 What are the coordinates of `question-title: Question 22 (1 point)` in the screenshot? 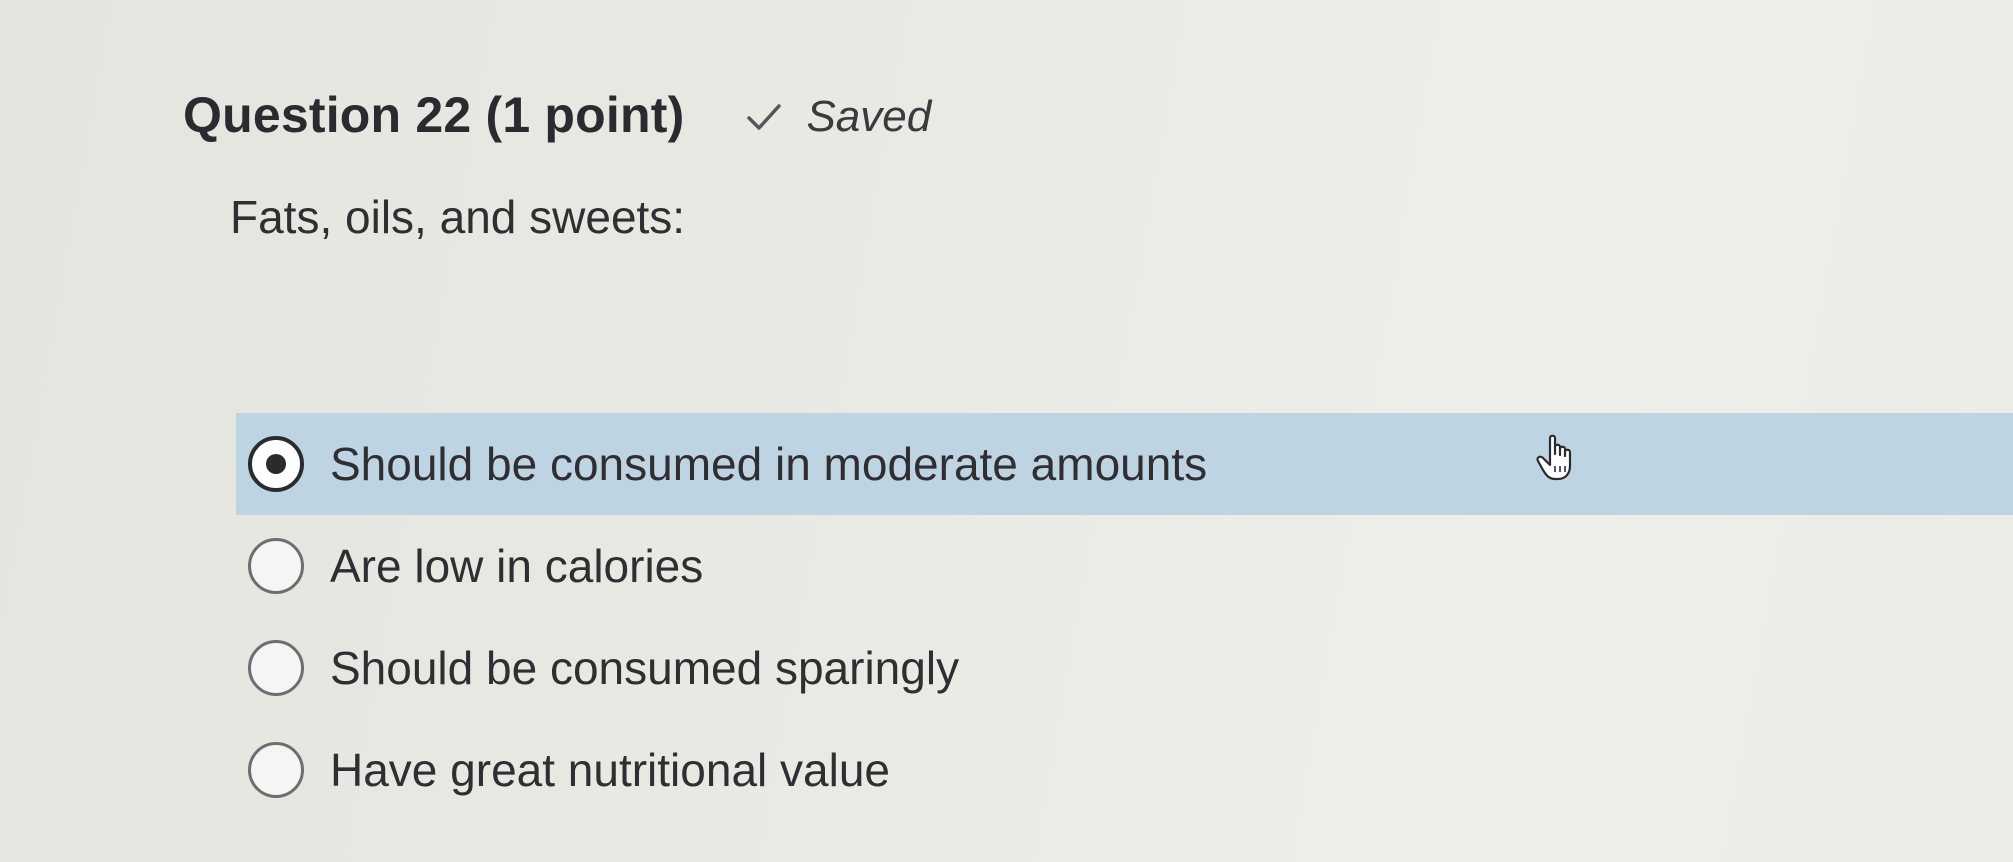 It's located at (434, 115).